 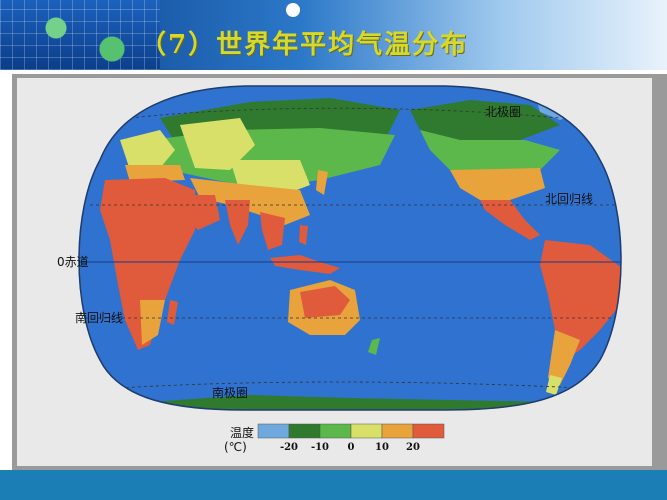 I want to click on legend-ticks: -20 -10 0 10 20, so click(x=350, y=447).